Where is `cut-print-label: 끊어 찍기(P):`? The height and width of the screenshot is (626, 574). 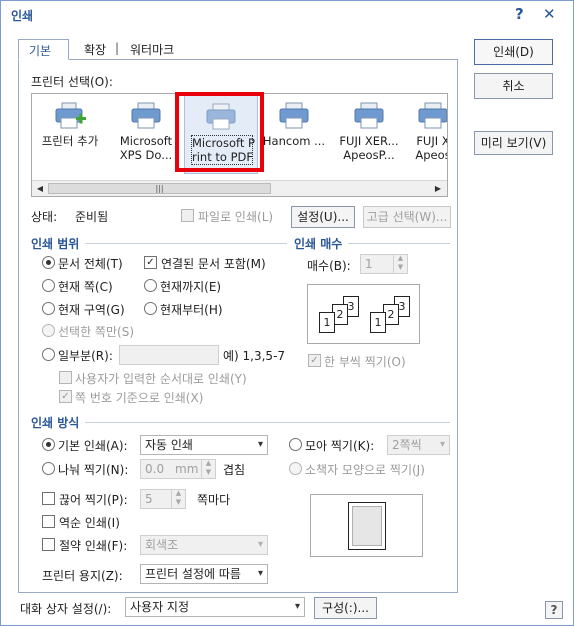 cut-print-label: 끊어 찍기(P): is located at coordinates (93, 500).